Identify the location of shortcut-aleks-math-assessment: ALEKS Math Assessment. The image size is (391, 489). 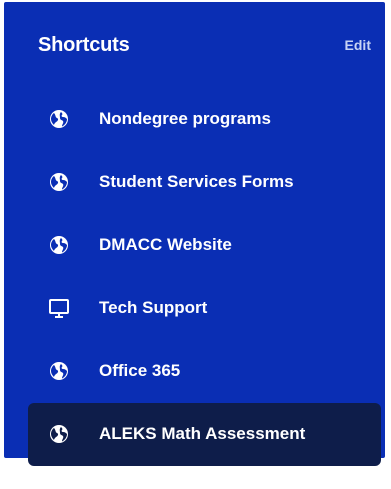
(204, 434).